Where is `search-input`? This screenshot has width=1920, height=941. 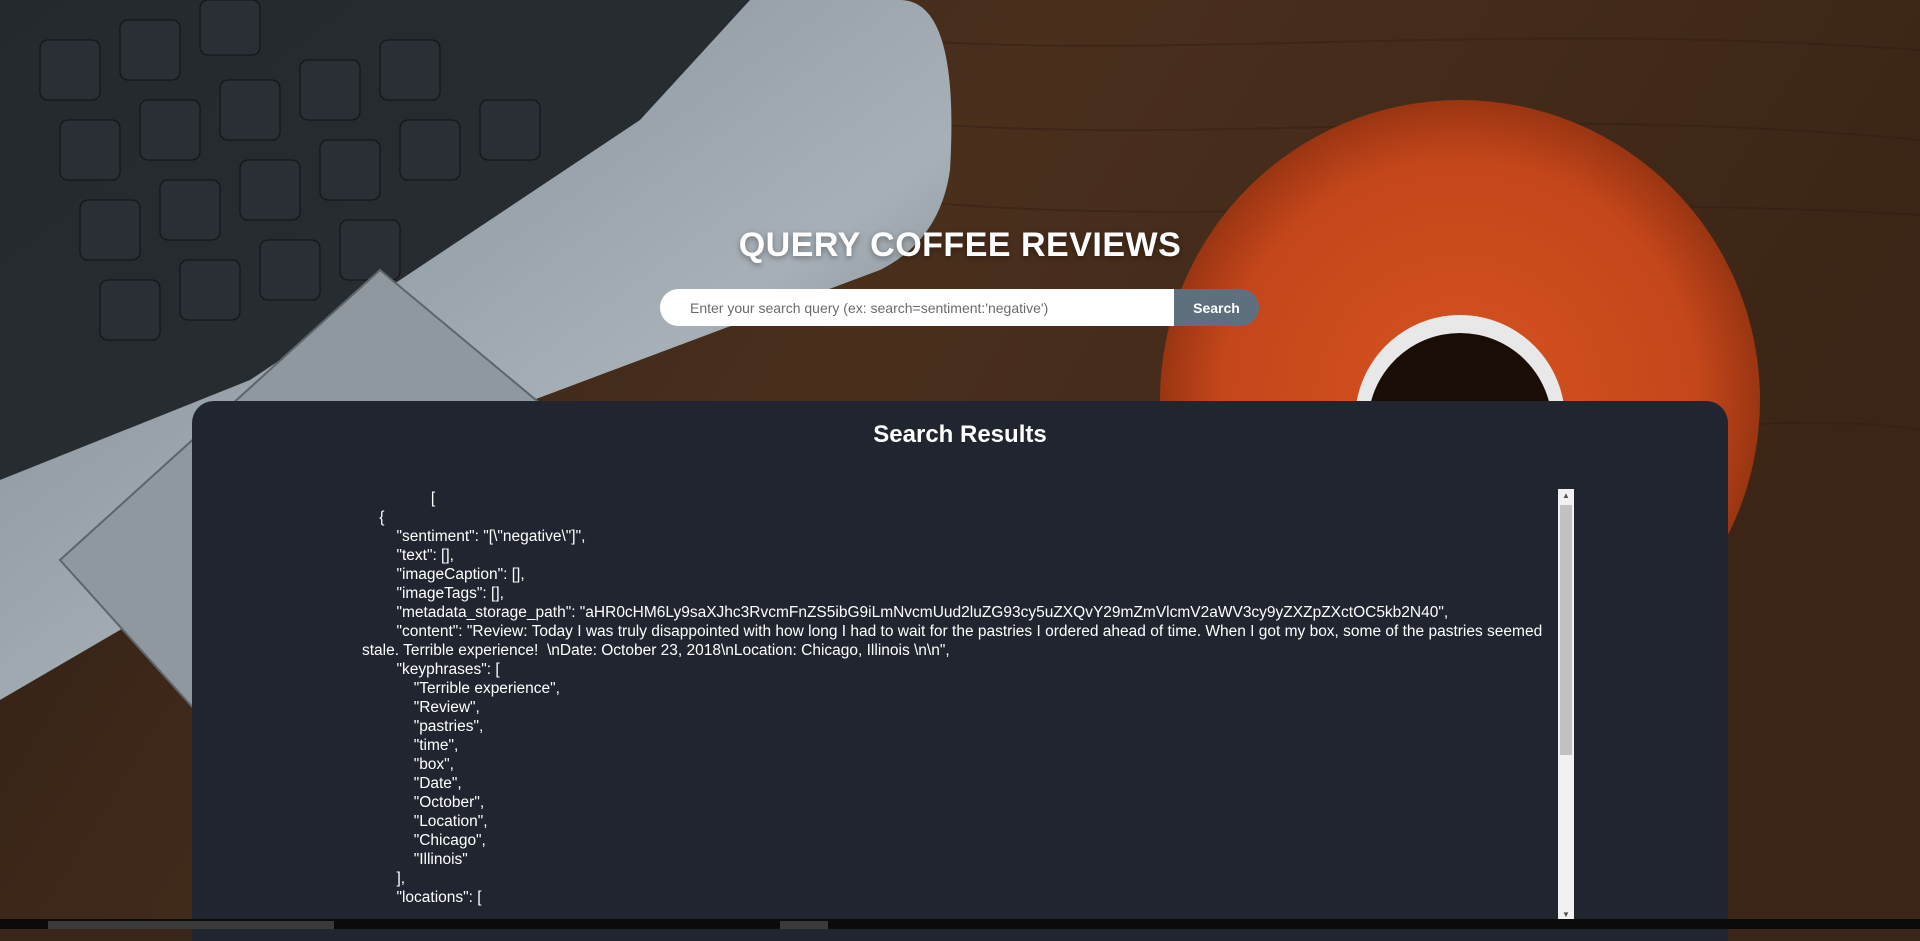
search-input is located at coordinates (917, 307).